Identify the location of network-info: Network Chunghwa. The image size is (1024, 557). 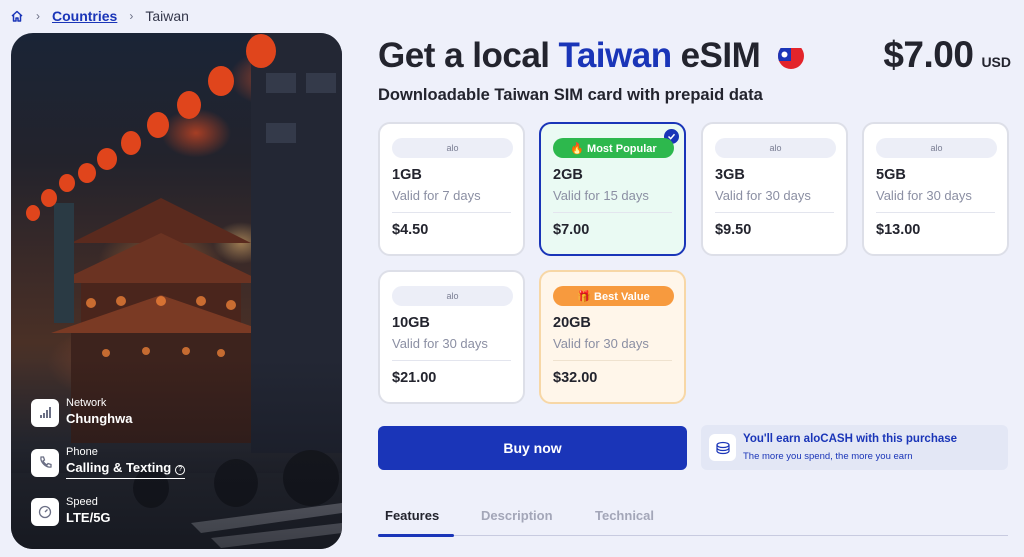
(81, 412).